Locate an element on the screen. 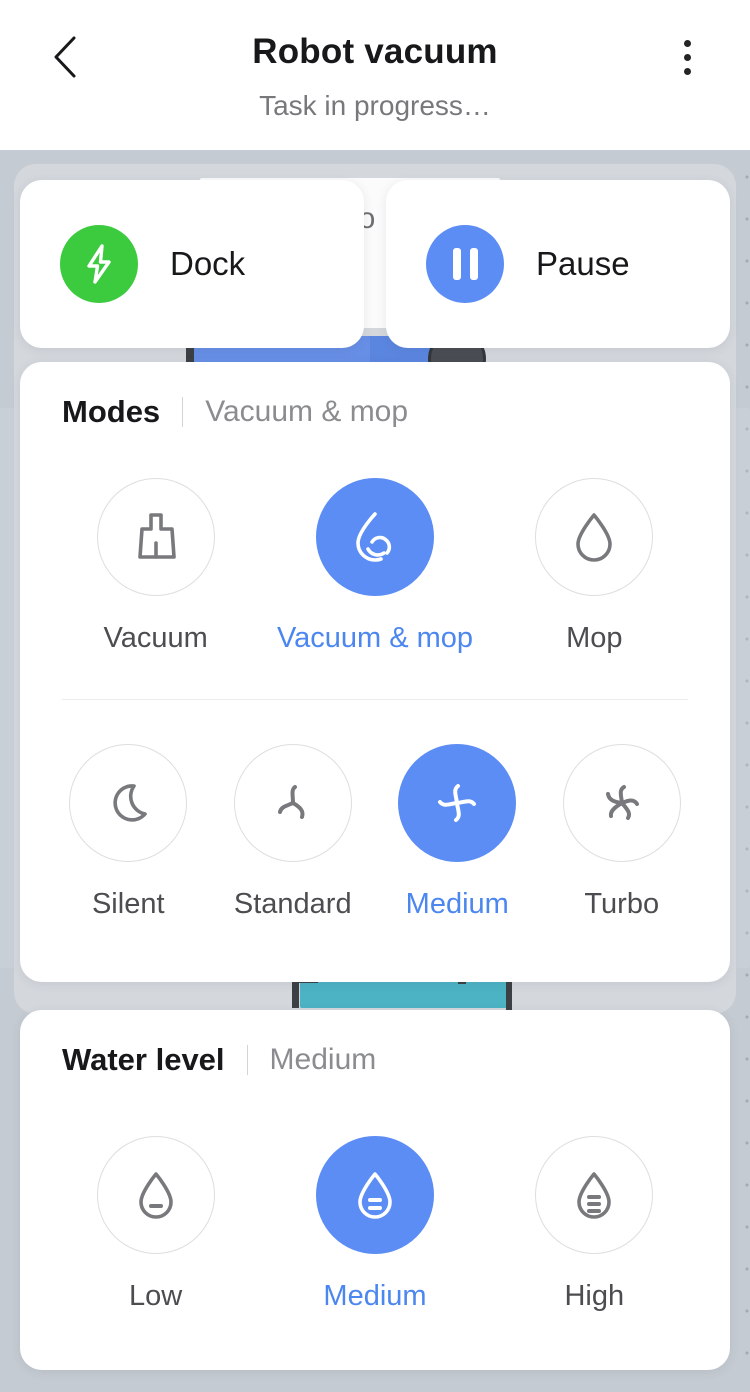 The width and height of the screenshot is (750, 1392). suction-option-medium: Medium is located at coordinates (457, 832).